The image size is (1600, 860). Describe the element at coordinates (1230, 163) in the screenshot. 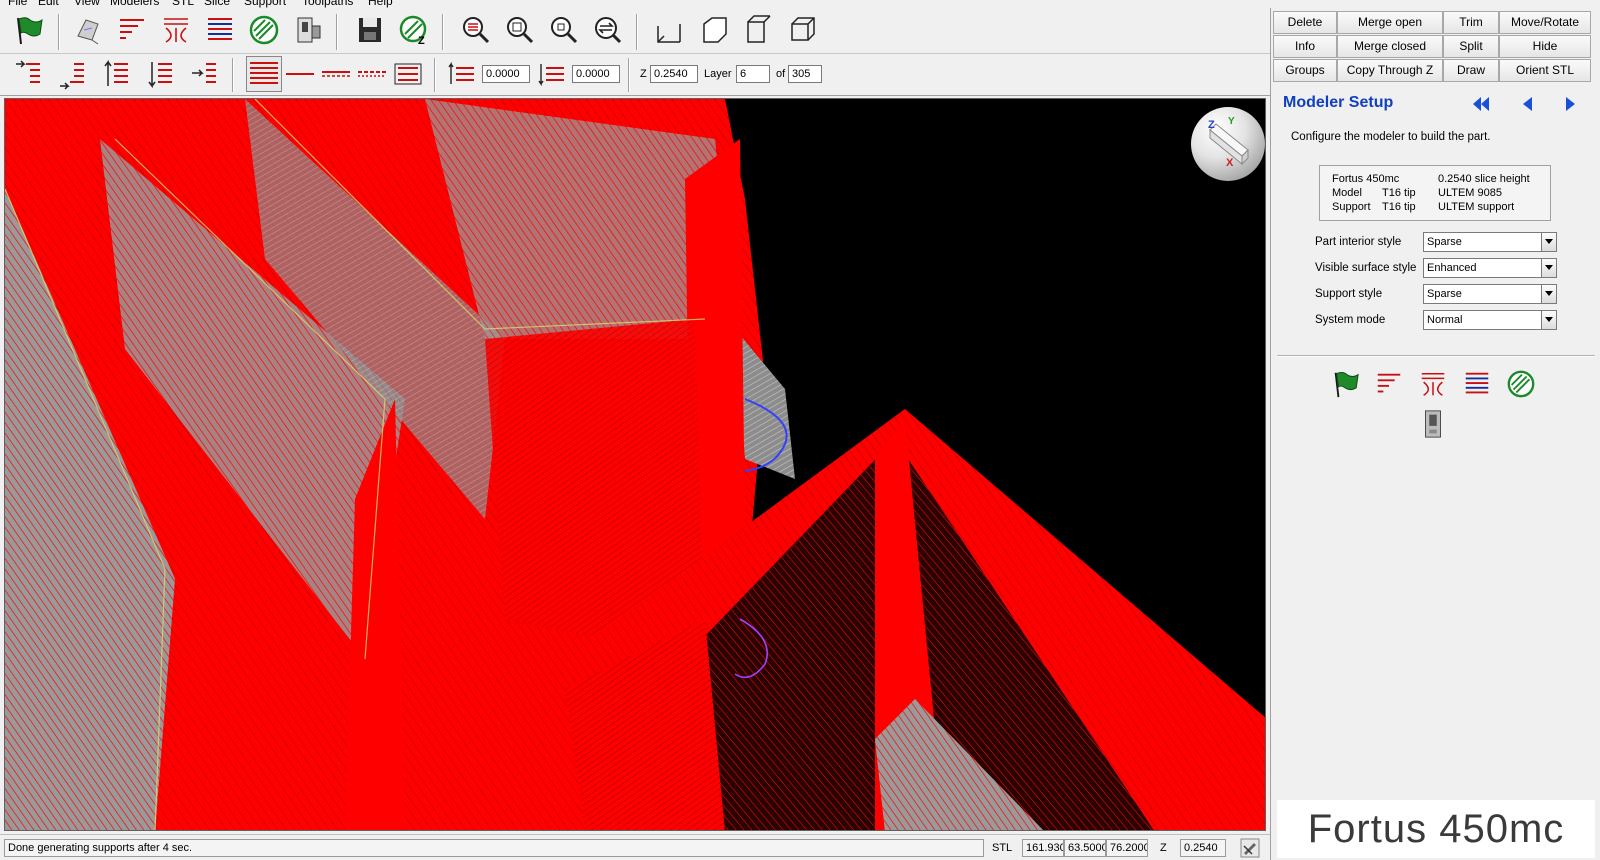

I see `svg-text: X` at that location.